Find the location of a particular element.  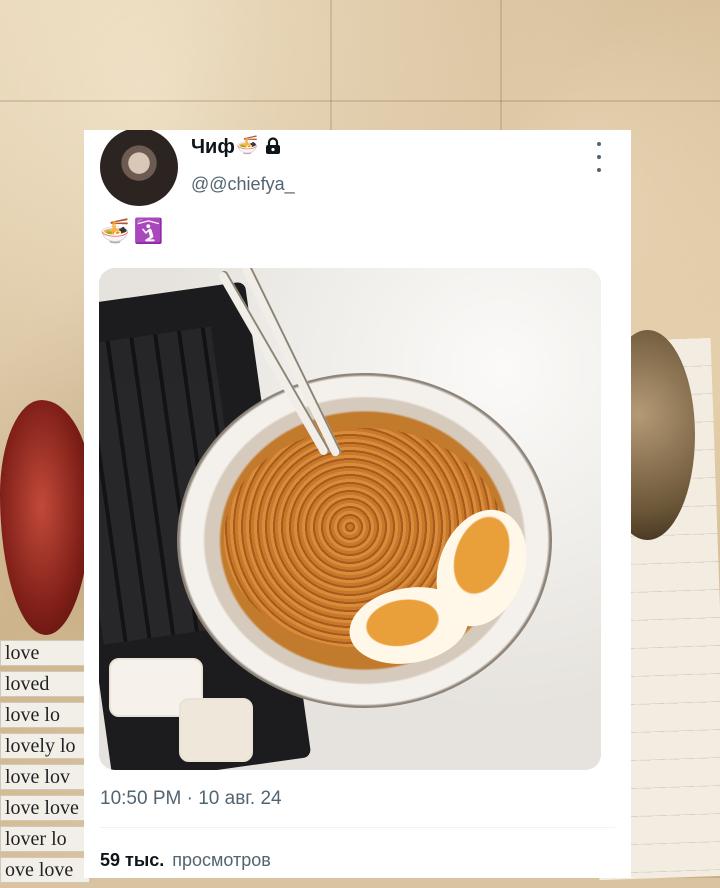

love-strip: lovely lo is located at coordinates (45, 746).